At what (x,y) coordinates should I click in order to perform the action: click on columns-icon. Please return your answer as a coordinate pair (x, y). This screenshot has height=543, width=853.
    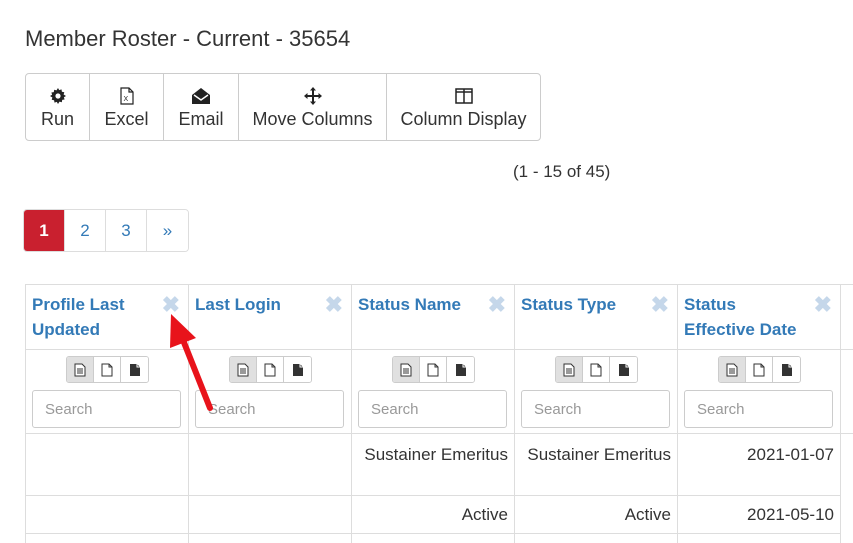
    Looking at the image, I should click on (463, 96).